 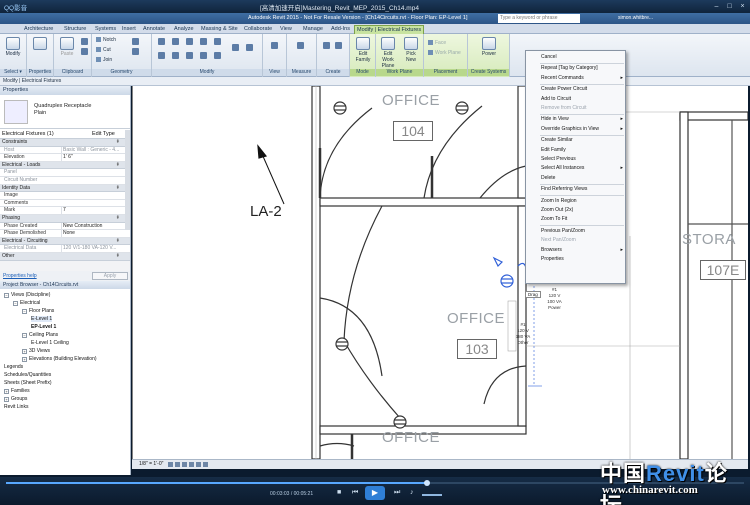 What do you see at coordinates (20, 276) in the screenshot?
I see `properties-help-link: Properties help` at bounding box center [20, 276].